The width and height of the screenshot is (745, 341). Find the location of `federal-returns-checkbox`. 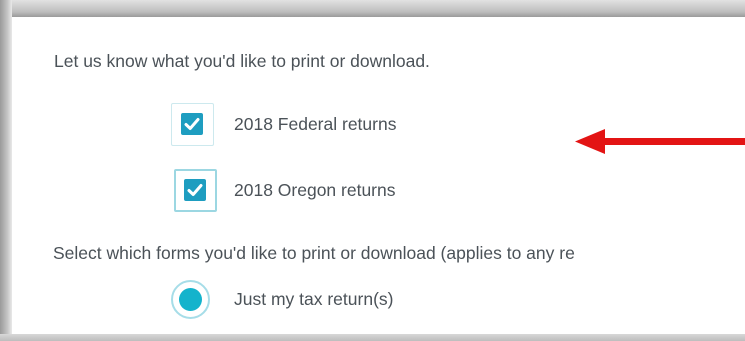

federal-returns-checkbox is located at coordinates (192, 124).